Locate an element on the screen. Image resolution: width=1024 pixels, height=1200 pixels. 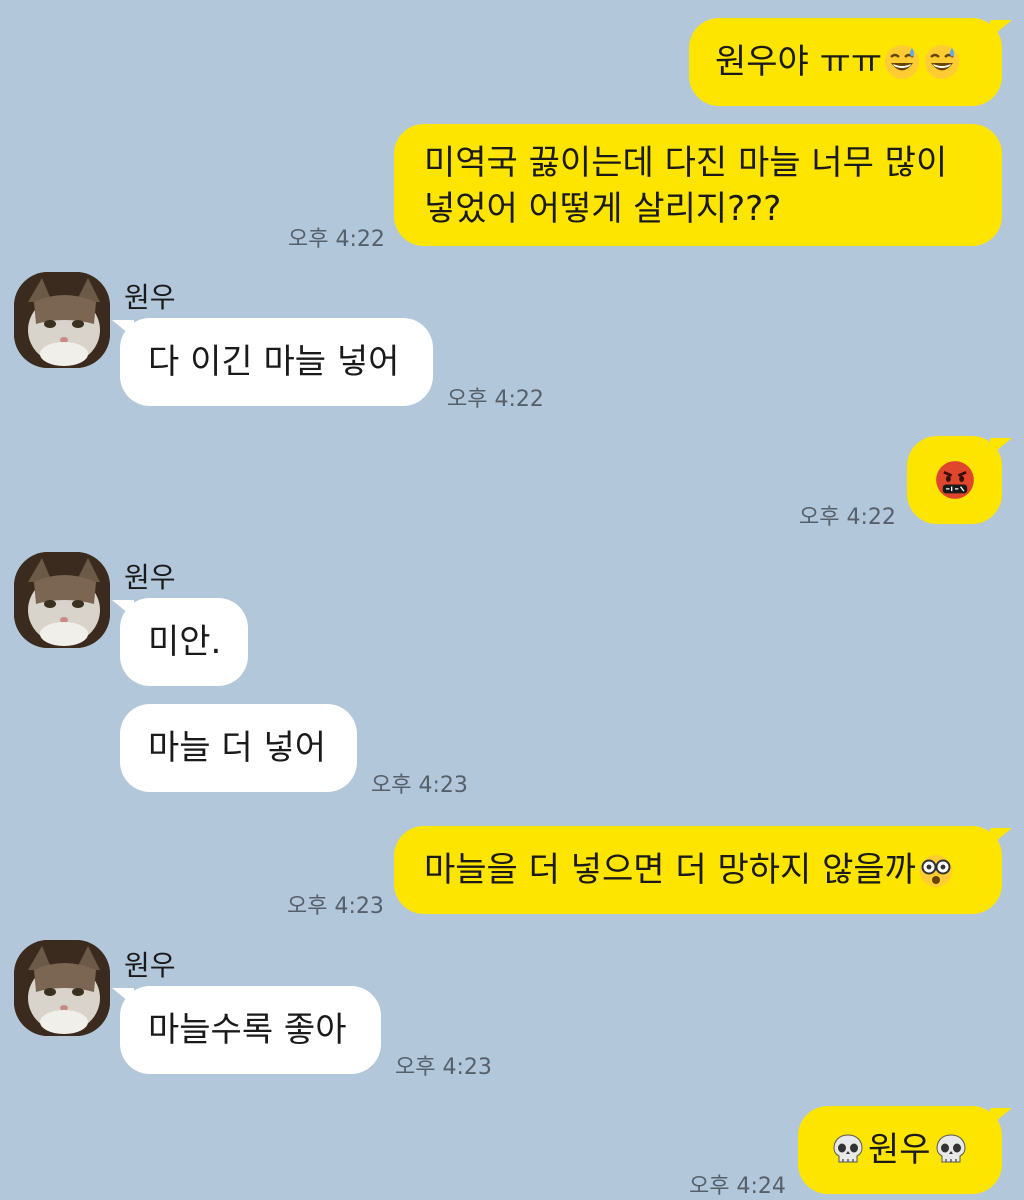
message-bubble-received: 마늘 더 넣어 is located at coordinates (238, 748).